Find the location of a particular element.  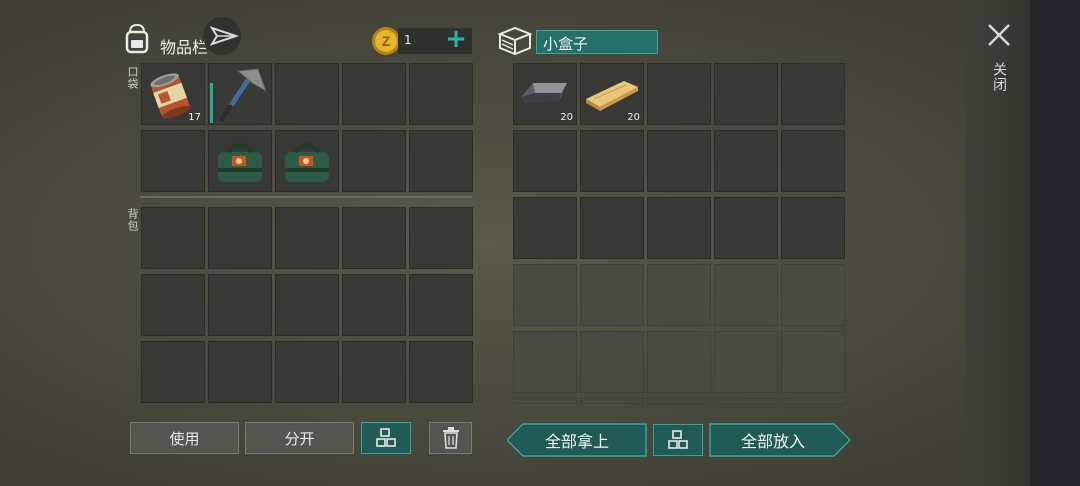

pocket-label: 口袋 is located at coordinates (132, 78).